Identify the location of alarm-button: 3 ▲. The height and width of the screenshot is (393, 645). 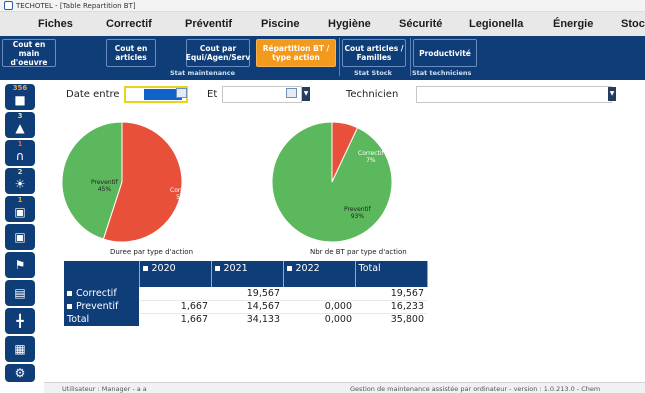
(20, 125).